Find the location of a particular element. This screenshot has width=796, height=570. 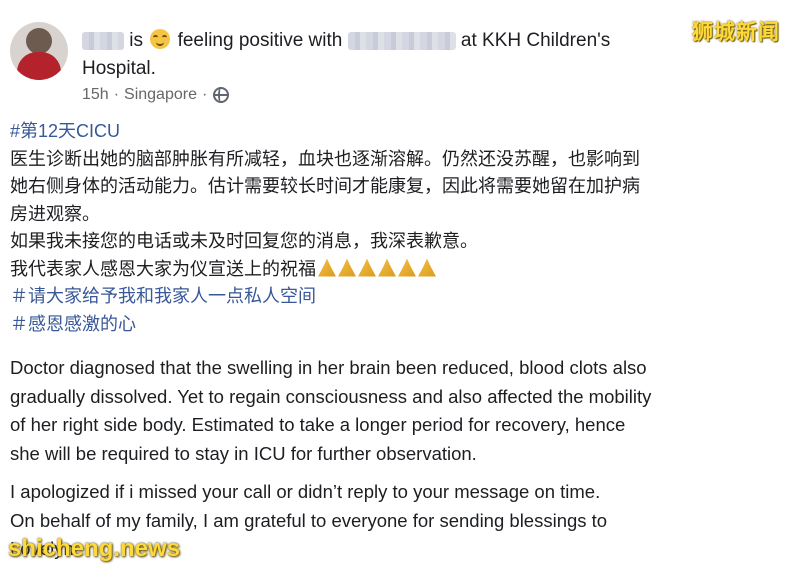

watermark-bottom: shicheng.news is located at coordinates (94, 548).